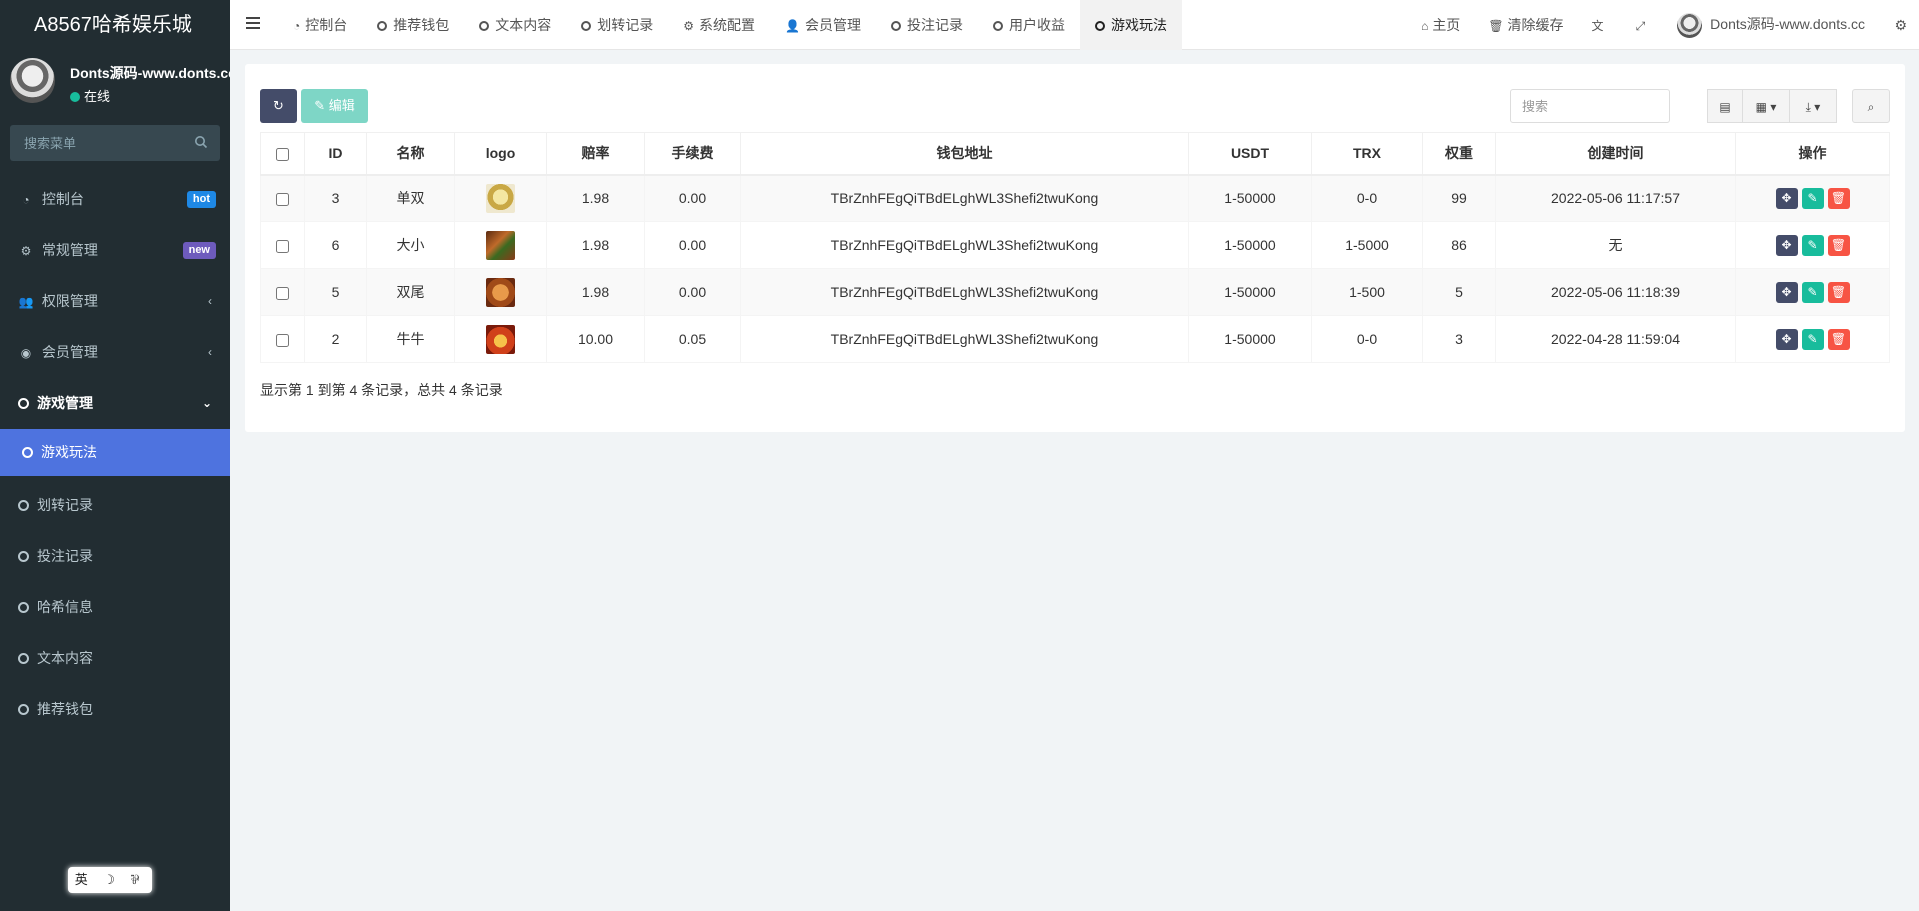 The image size is (1919, 911). Describe the element at coordinates (1440, 25) in the screenshot. I see `home-link: ⌂ 主页` at that location.